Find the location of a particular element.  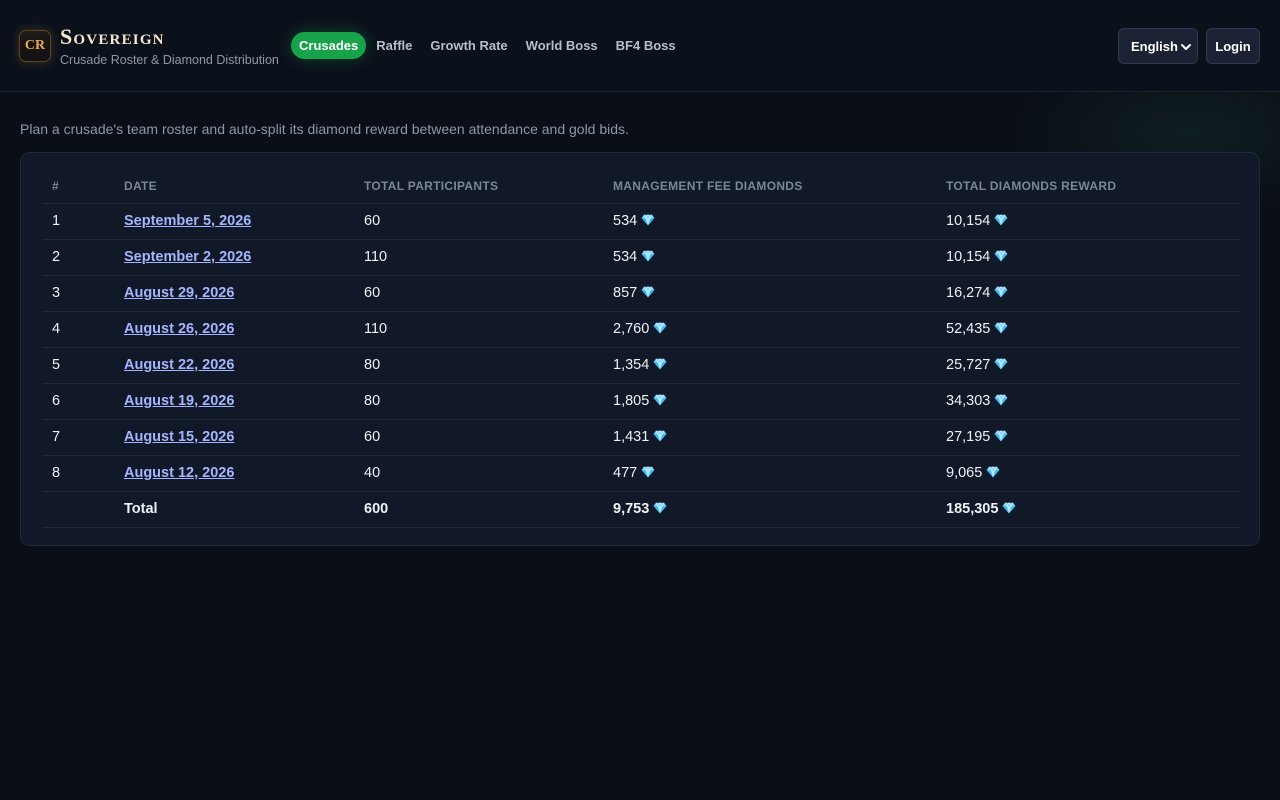

nav-item-raffle: Raffle is located at coordinates (394, 45).